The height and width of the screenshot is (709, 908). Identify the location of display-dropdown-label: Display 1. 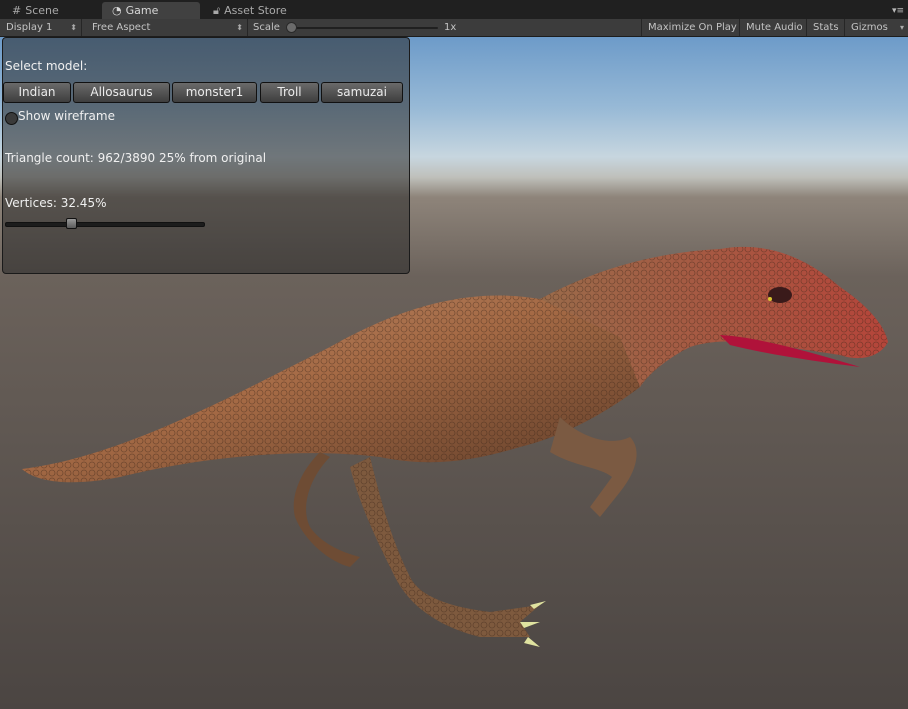
(29, 27).